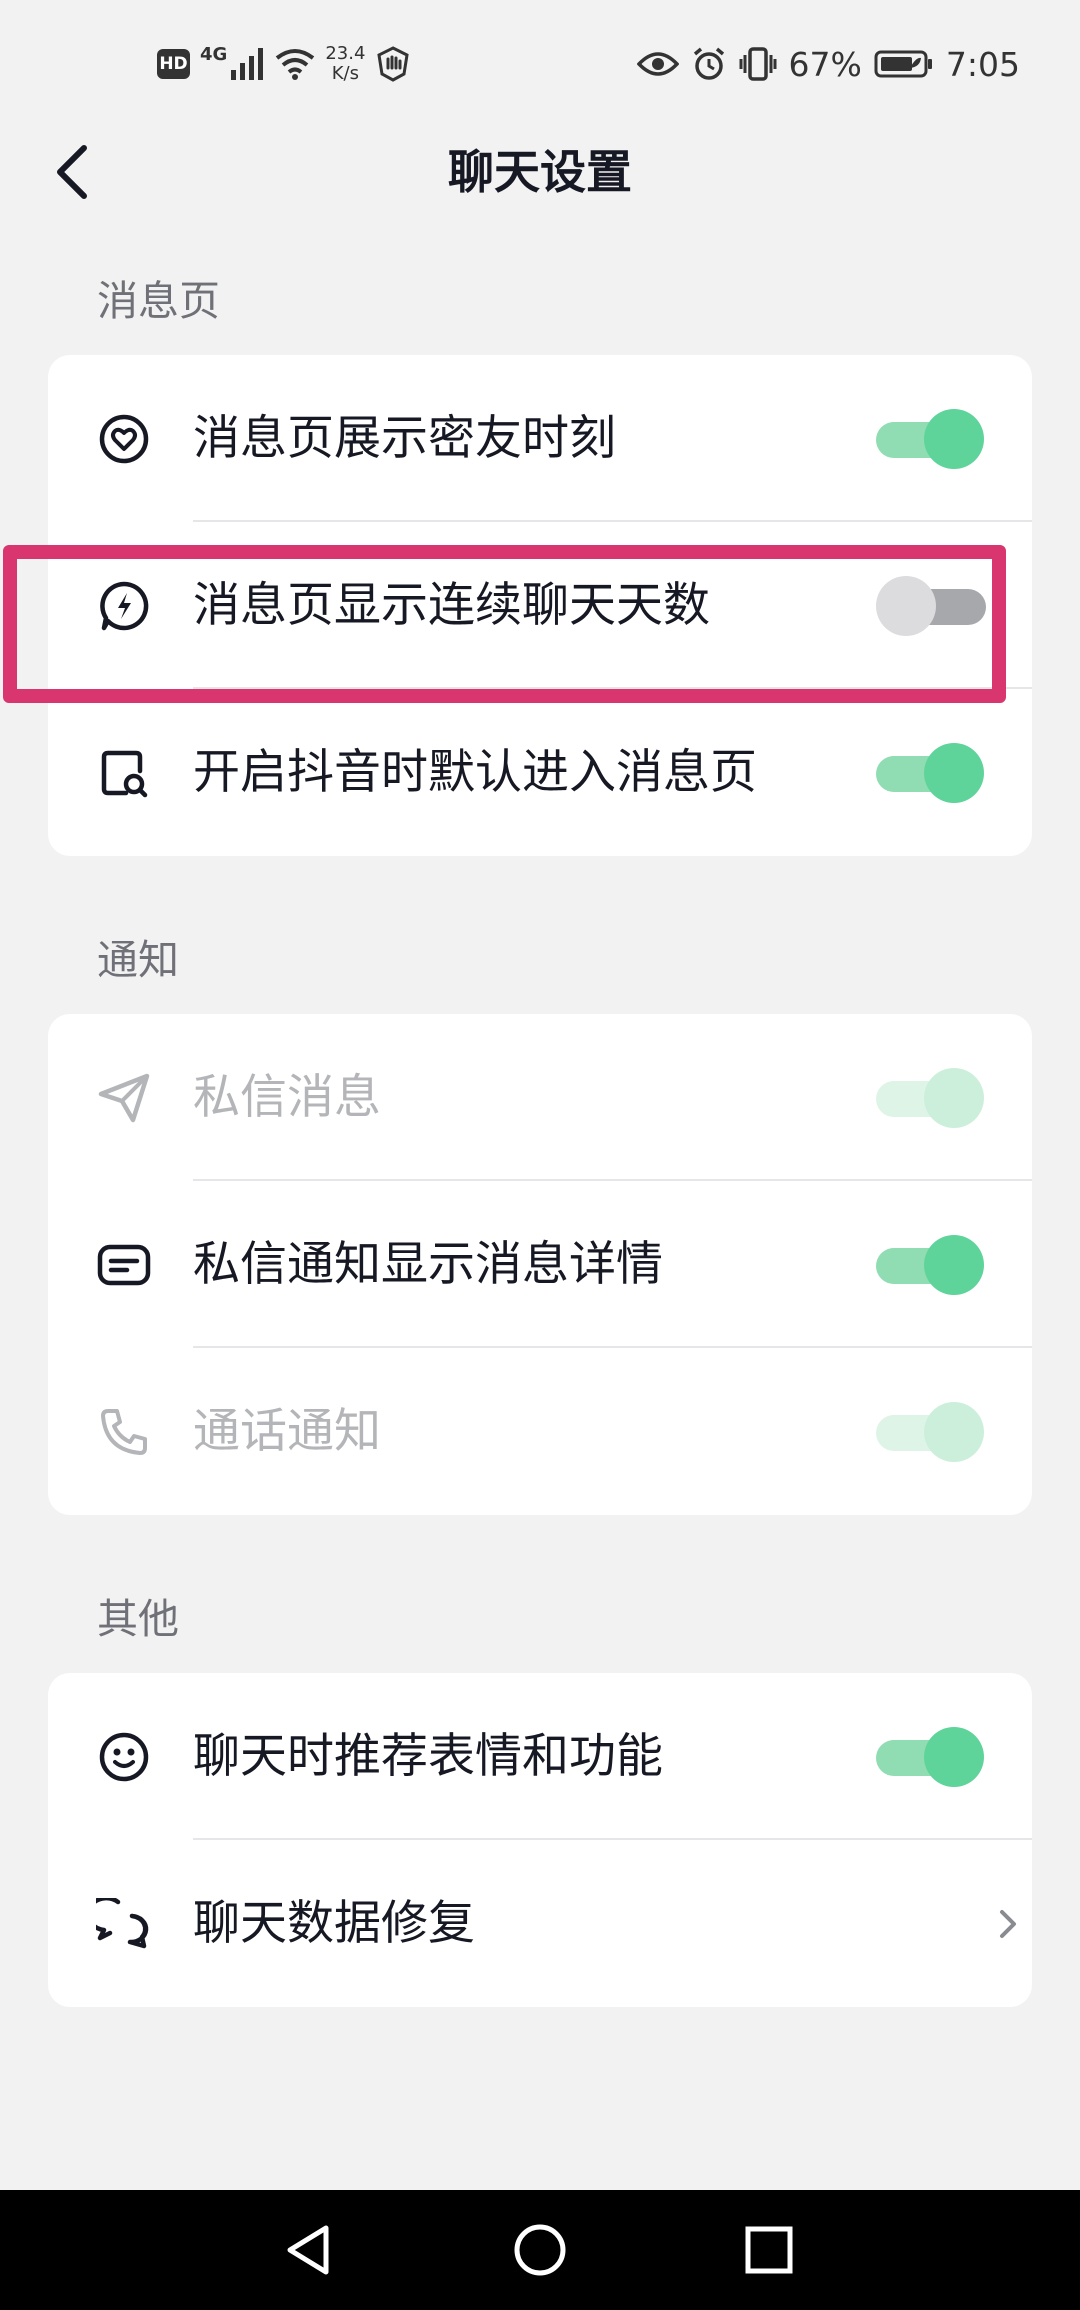  Describe the element at coordinates (295, 64) in the screenshot. I see `wifi-icon` at that location.